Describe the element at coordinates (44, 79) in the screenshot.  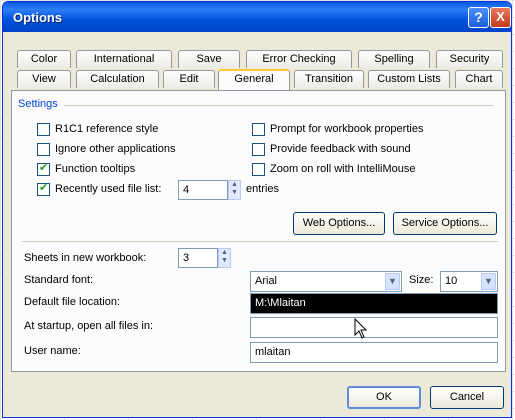
I see `tab-view: View` at that location.